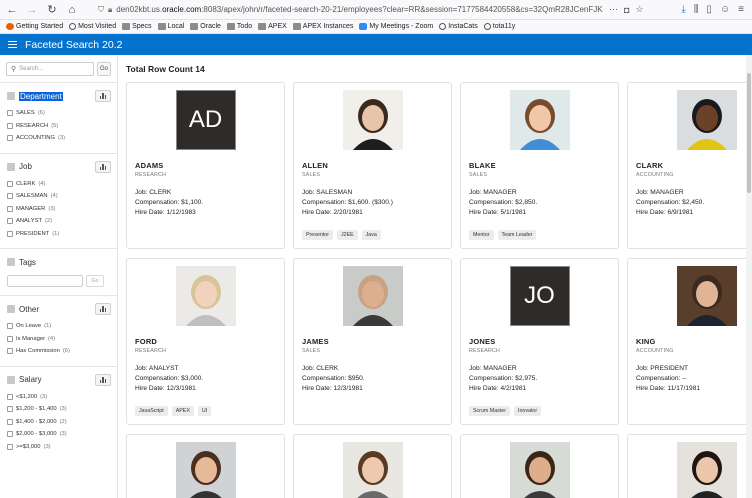 The height and width of the screenshot is (498, 752). I want to click on facet-option: <$1,200 (3), so click(59, 397).